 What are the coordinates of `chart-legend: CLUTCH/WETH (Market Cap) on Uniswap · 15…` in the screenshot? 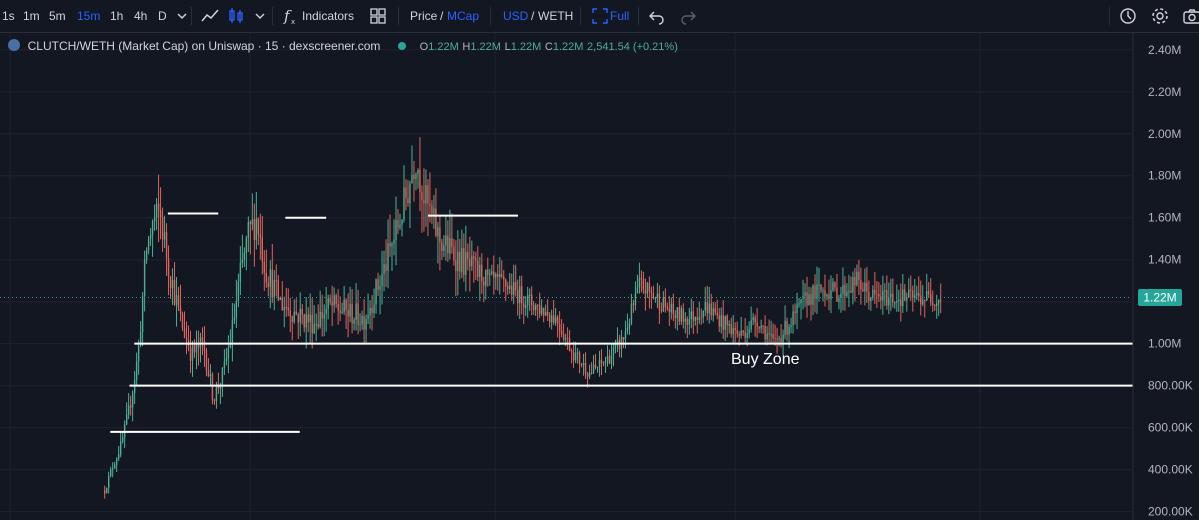 It's located at (343, 47).